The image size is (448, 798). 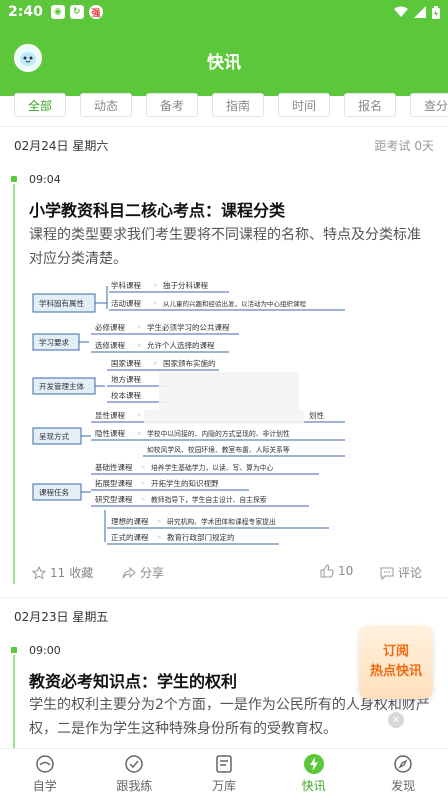 What do you see at coordinates (95, 12) in the screenshot?
I see `qiang-app-icon: 强` at bounding box center [95, 12].